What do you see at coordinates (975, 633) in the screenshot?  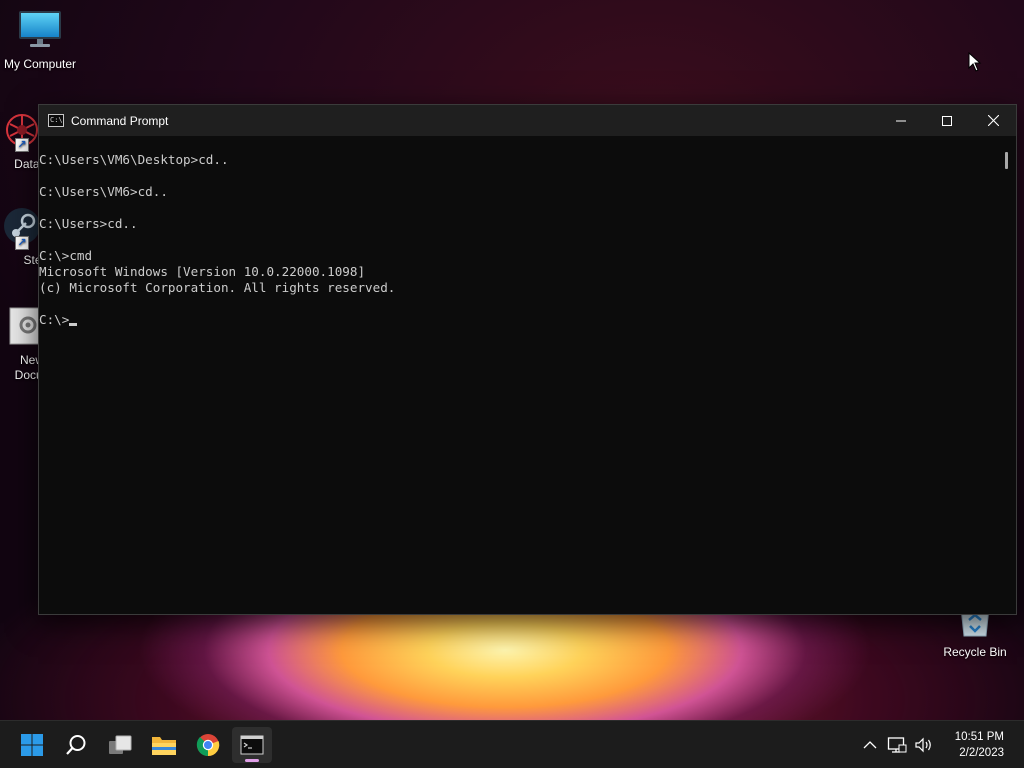 I see `desktop-icon-recycle-bin: Recycle Bin` at bounding box center [975, 633].